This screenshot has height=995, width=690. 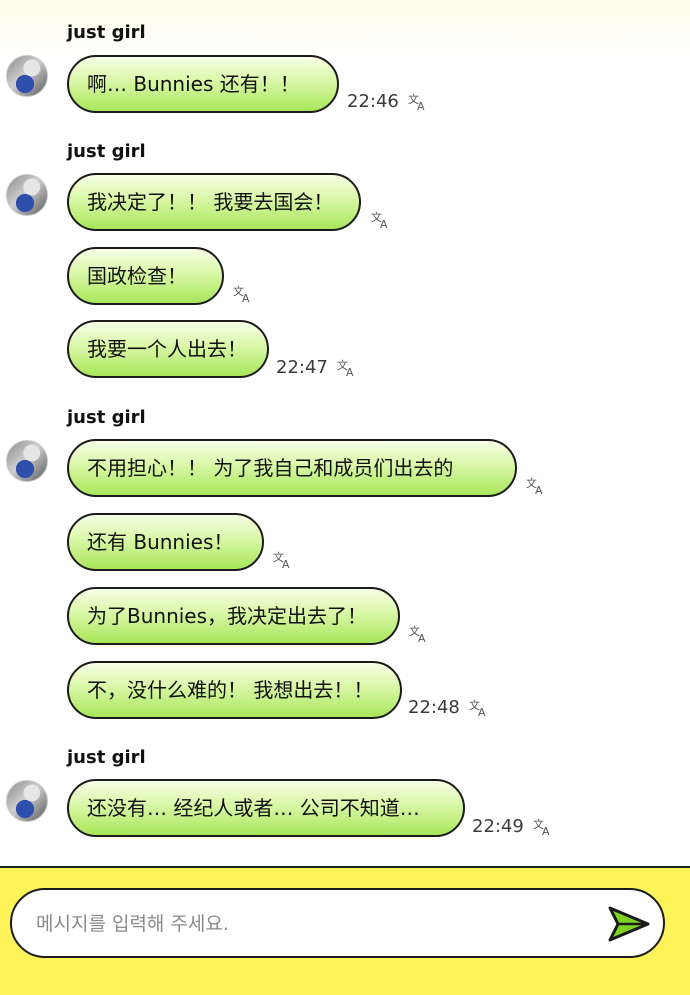 What do you see at coordinates (302, 367) in the screenshot?
I see `message-time: 22:47` at bounding box center [302, 367].